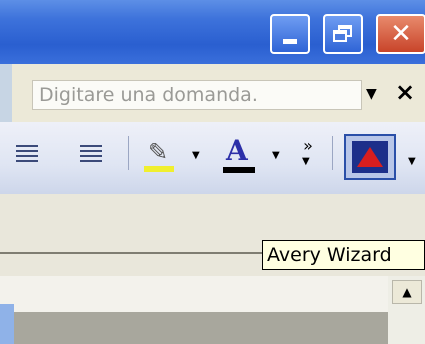  Describe the element at coordinates (131, 253) in the screenshot. I see `ruler-line` at that location.